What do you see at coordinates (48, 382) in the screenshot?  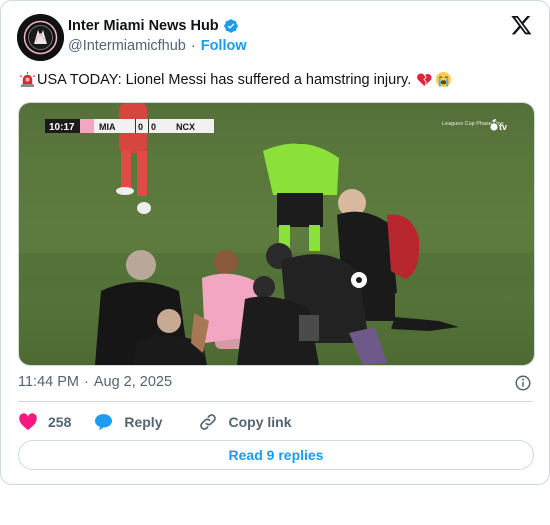 I see `tweet-time: 11:44 PM` at bounding box center [48, 382].